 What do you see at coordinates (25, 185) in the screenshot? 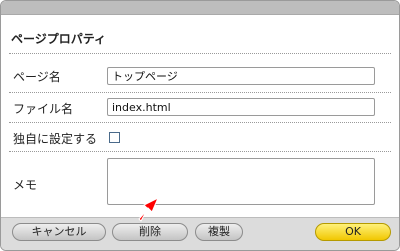
I see `memo-label: メモ` at bounding box center [25, 185].